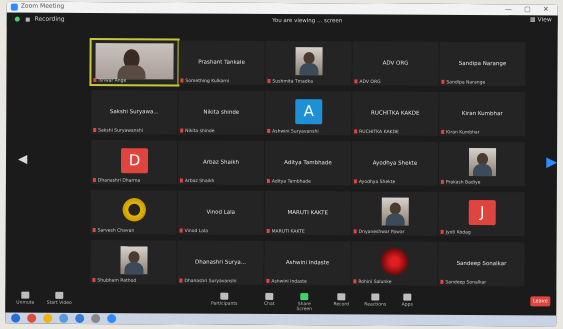 This screenshot has height=329, width=563. Describe the element at coordinates (455, 232) in the screenshot. I see `participant-name-label: Jyoti Kodag` at that location.